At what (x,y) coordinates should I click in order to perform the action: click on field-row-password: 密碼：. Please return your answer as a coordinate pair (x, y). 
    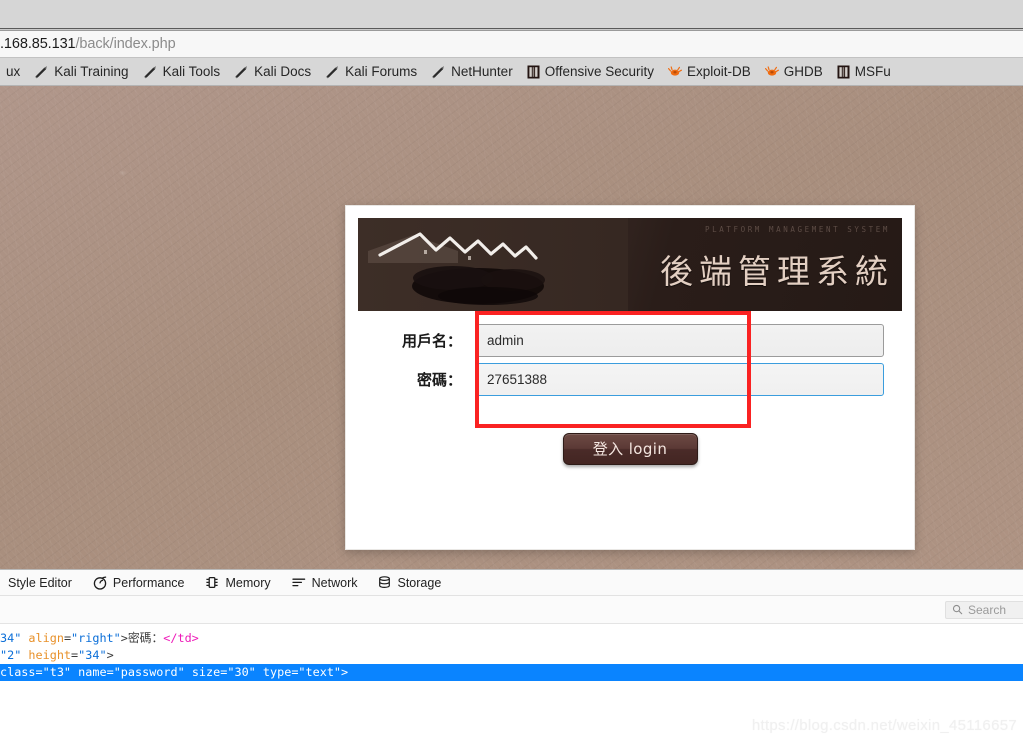
    Looking at the image, I should click on (630, 379).